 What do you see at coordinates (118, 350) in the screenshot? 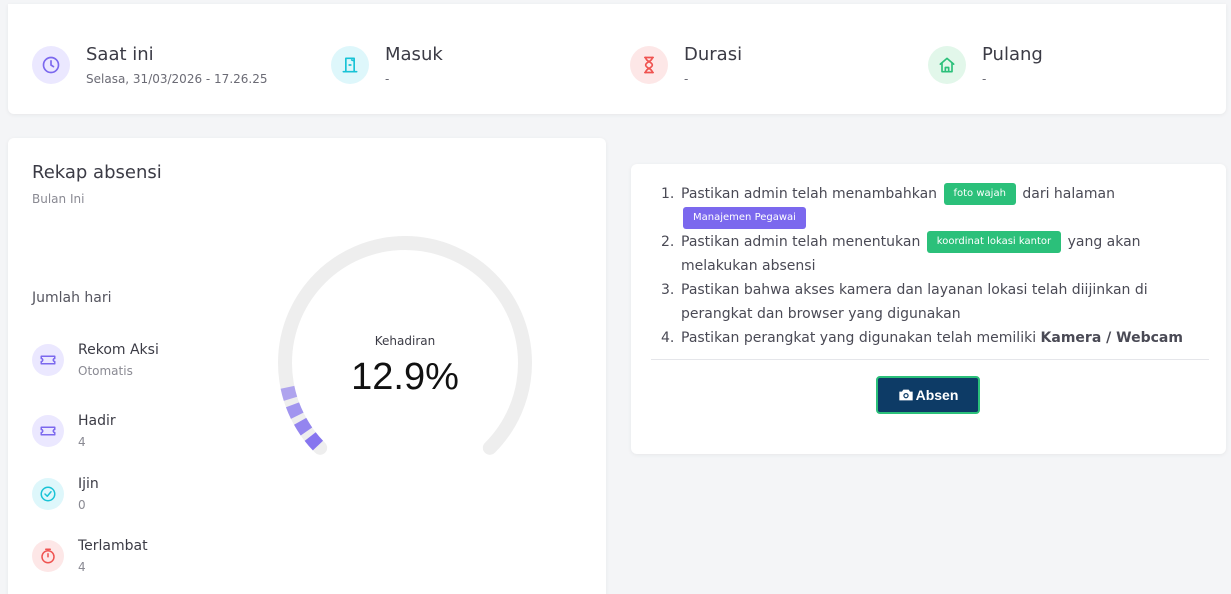
I see `legend-name: Rekom Aksi` at bounding box center [118, 350].